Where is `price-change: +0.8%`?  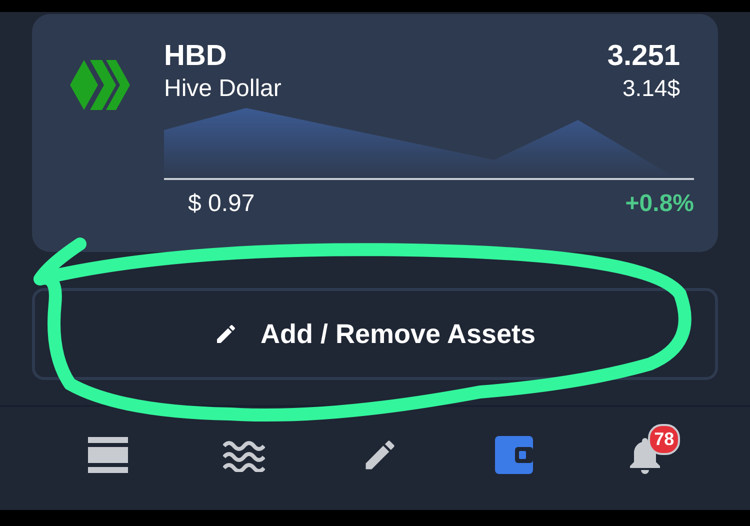
price-change: +0.8% is located at coordinates (659, 204).